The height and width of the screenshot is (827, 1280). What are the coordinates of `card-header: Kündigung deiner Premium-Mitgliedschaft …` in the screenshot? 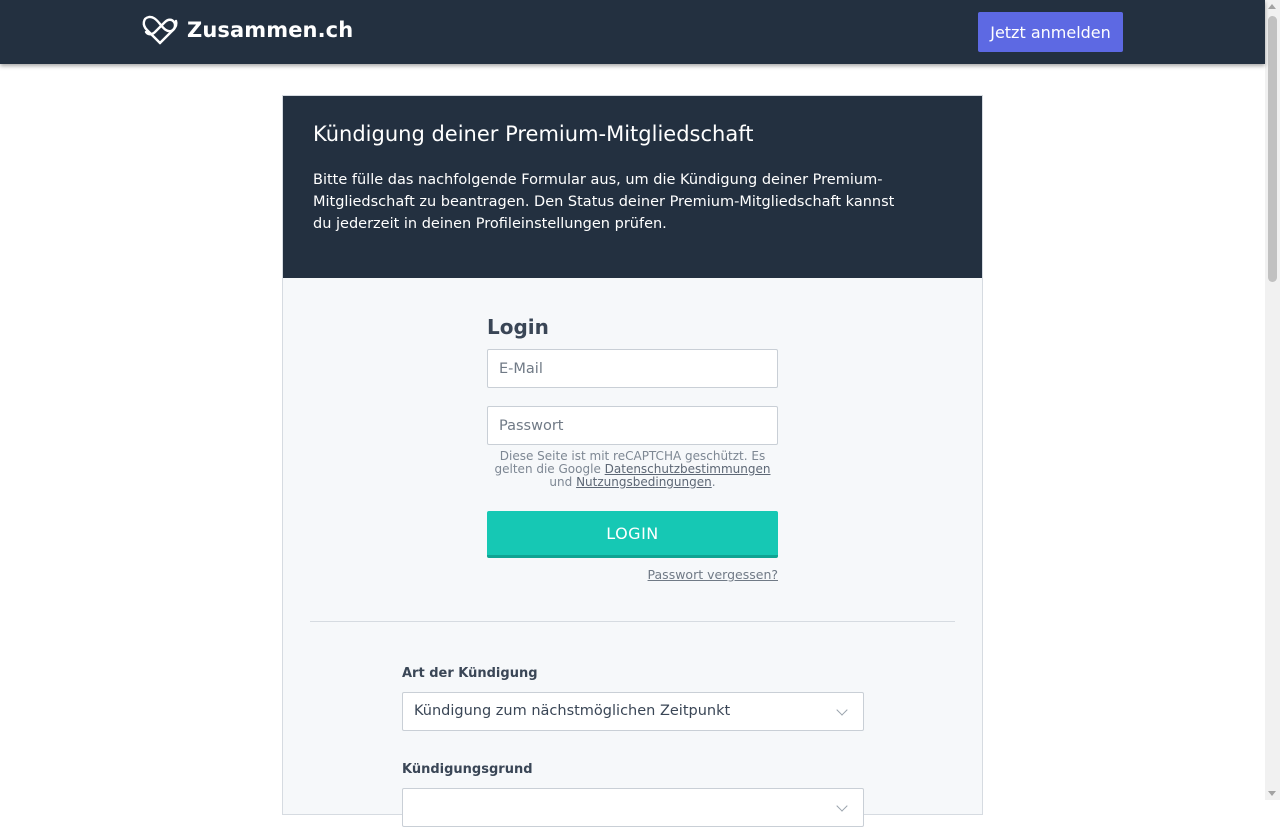 It's located at (632, 187).